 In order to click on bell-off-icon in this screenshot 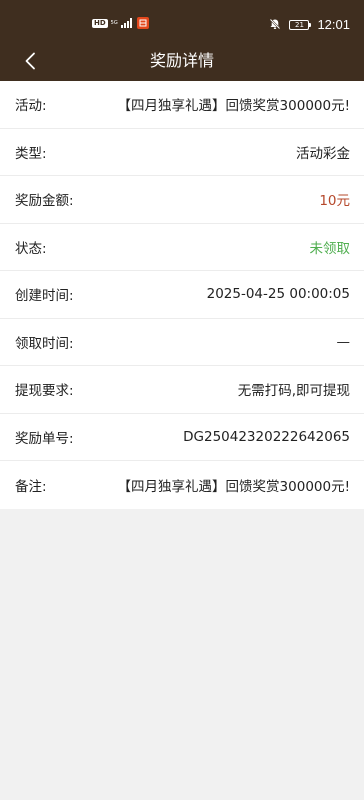, I will do `click(275, 24)`.